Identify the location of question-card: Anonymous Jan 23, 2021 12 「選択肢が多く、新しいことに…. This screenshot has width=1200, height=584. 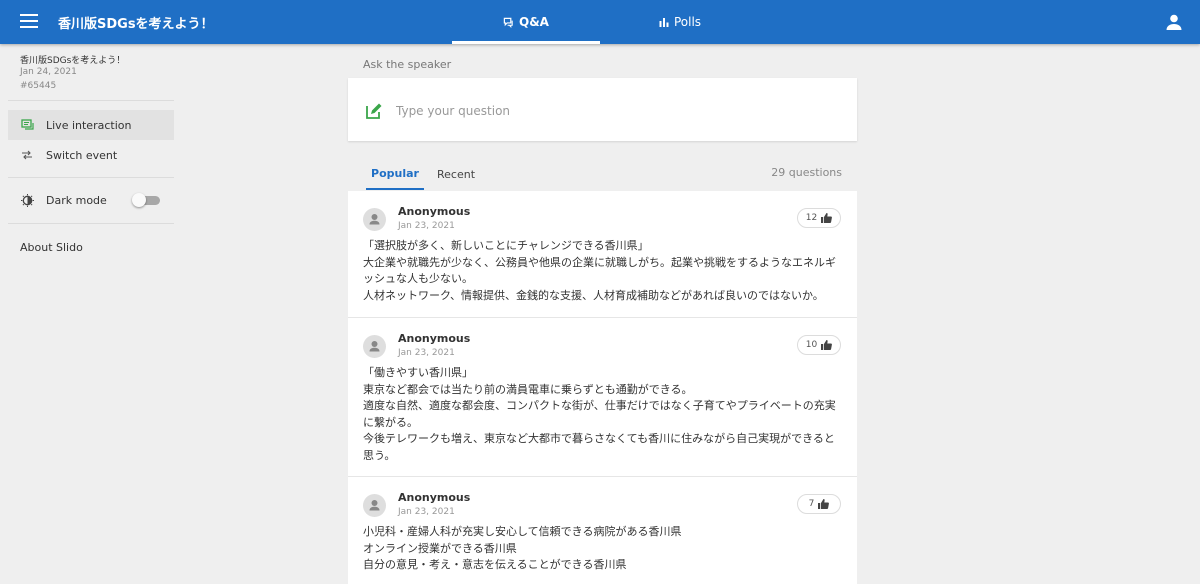
(602, 254).